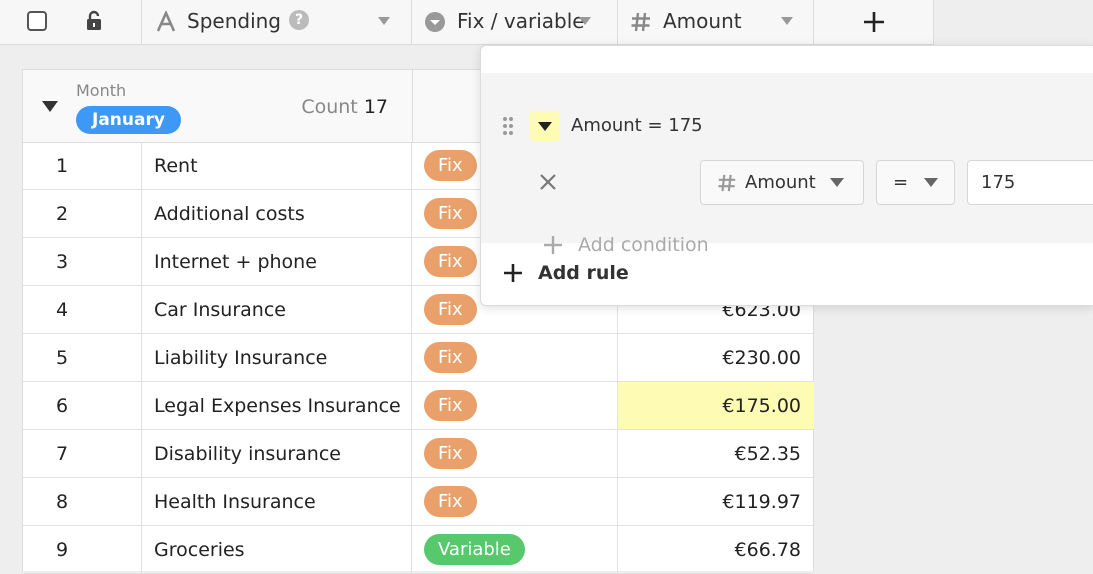 This screenshot has height=574, width=1093. I want to click on amount-text: €52.35, so click(767, 453).